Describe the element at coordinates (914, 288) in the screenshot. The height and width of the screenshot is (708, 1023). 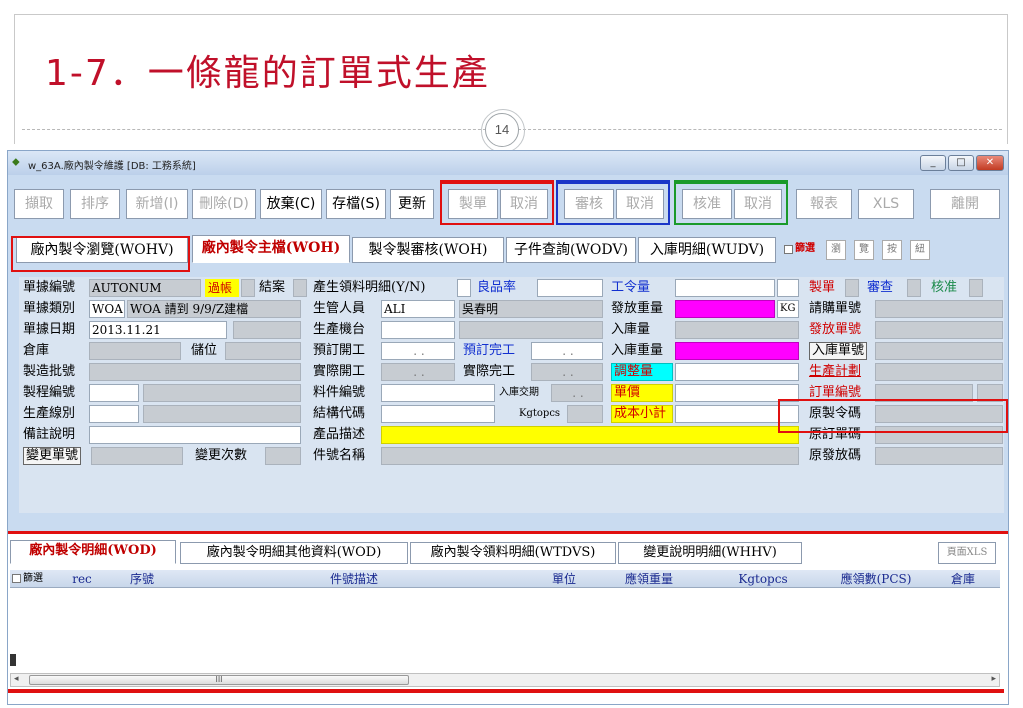
I see `reviewed-flag` at that location.